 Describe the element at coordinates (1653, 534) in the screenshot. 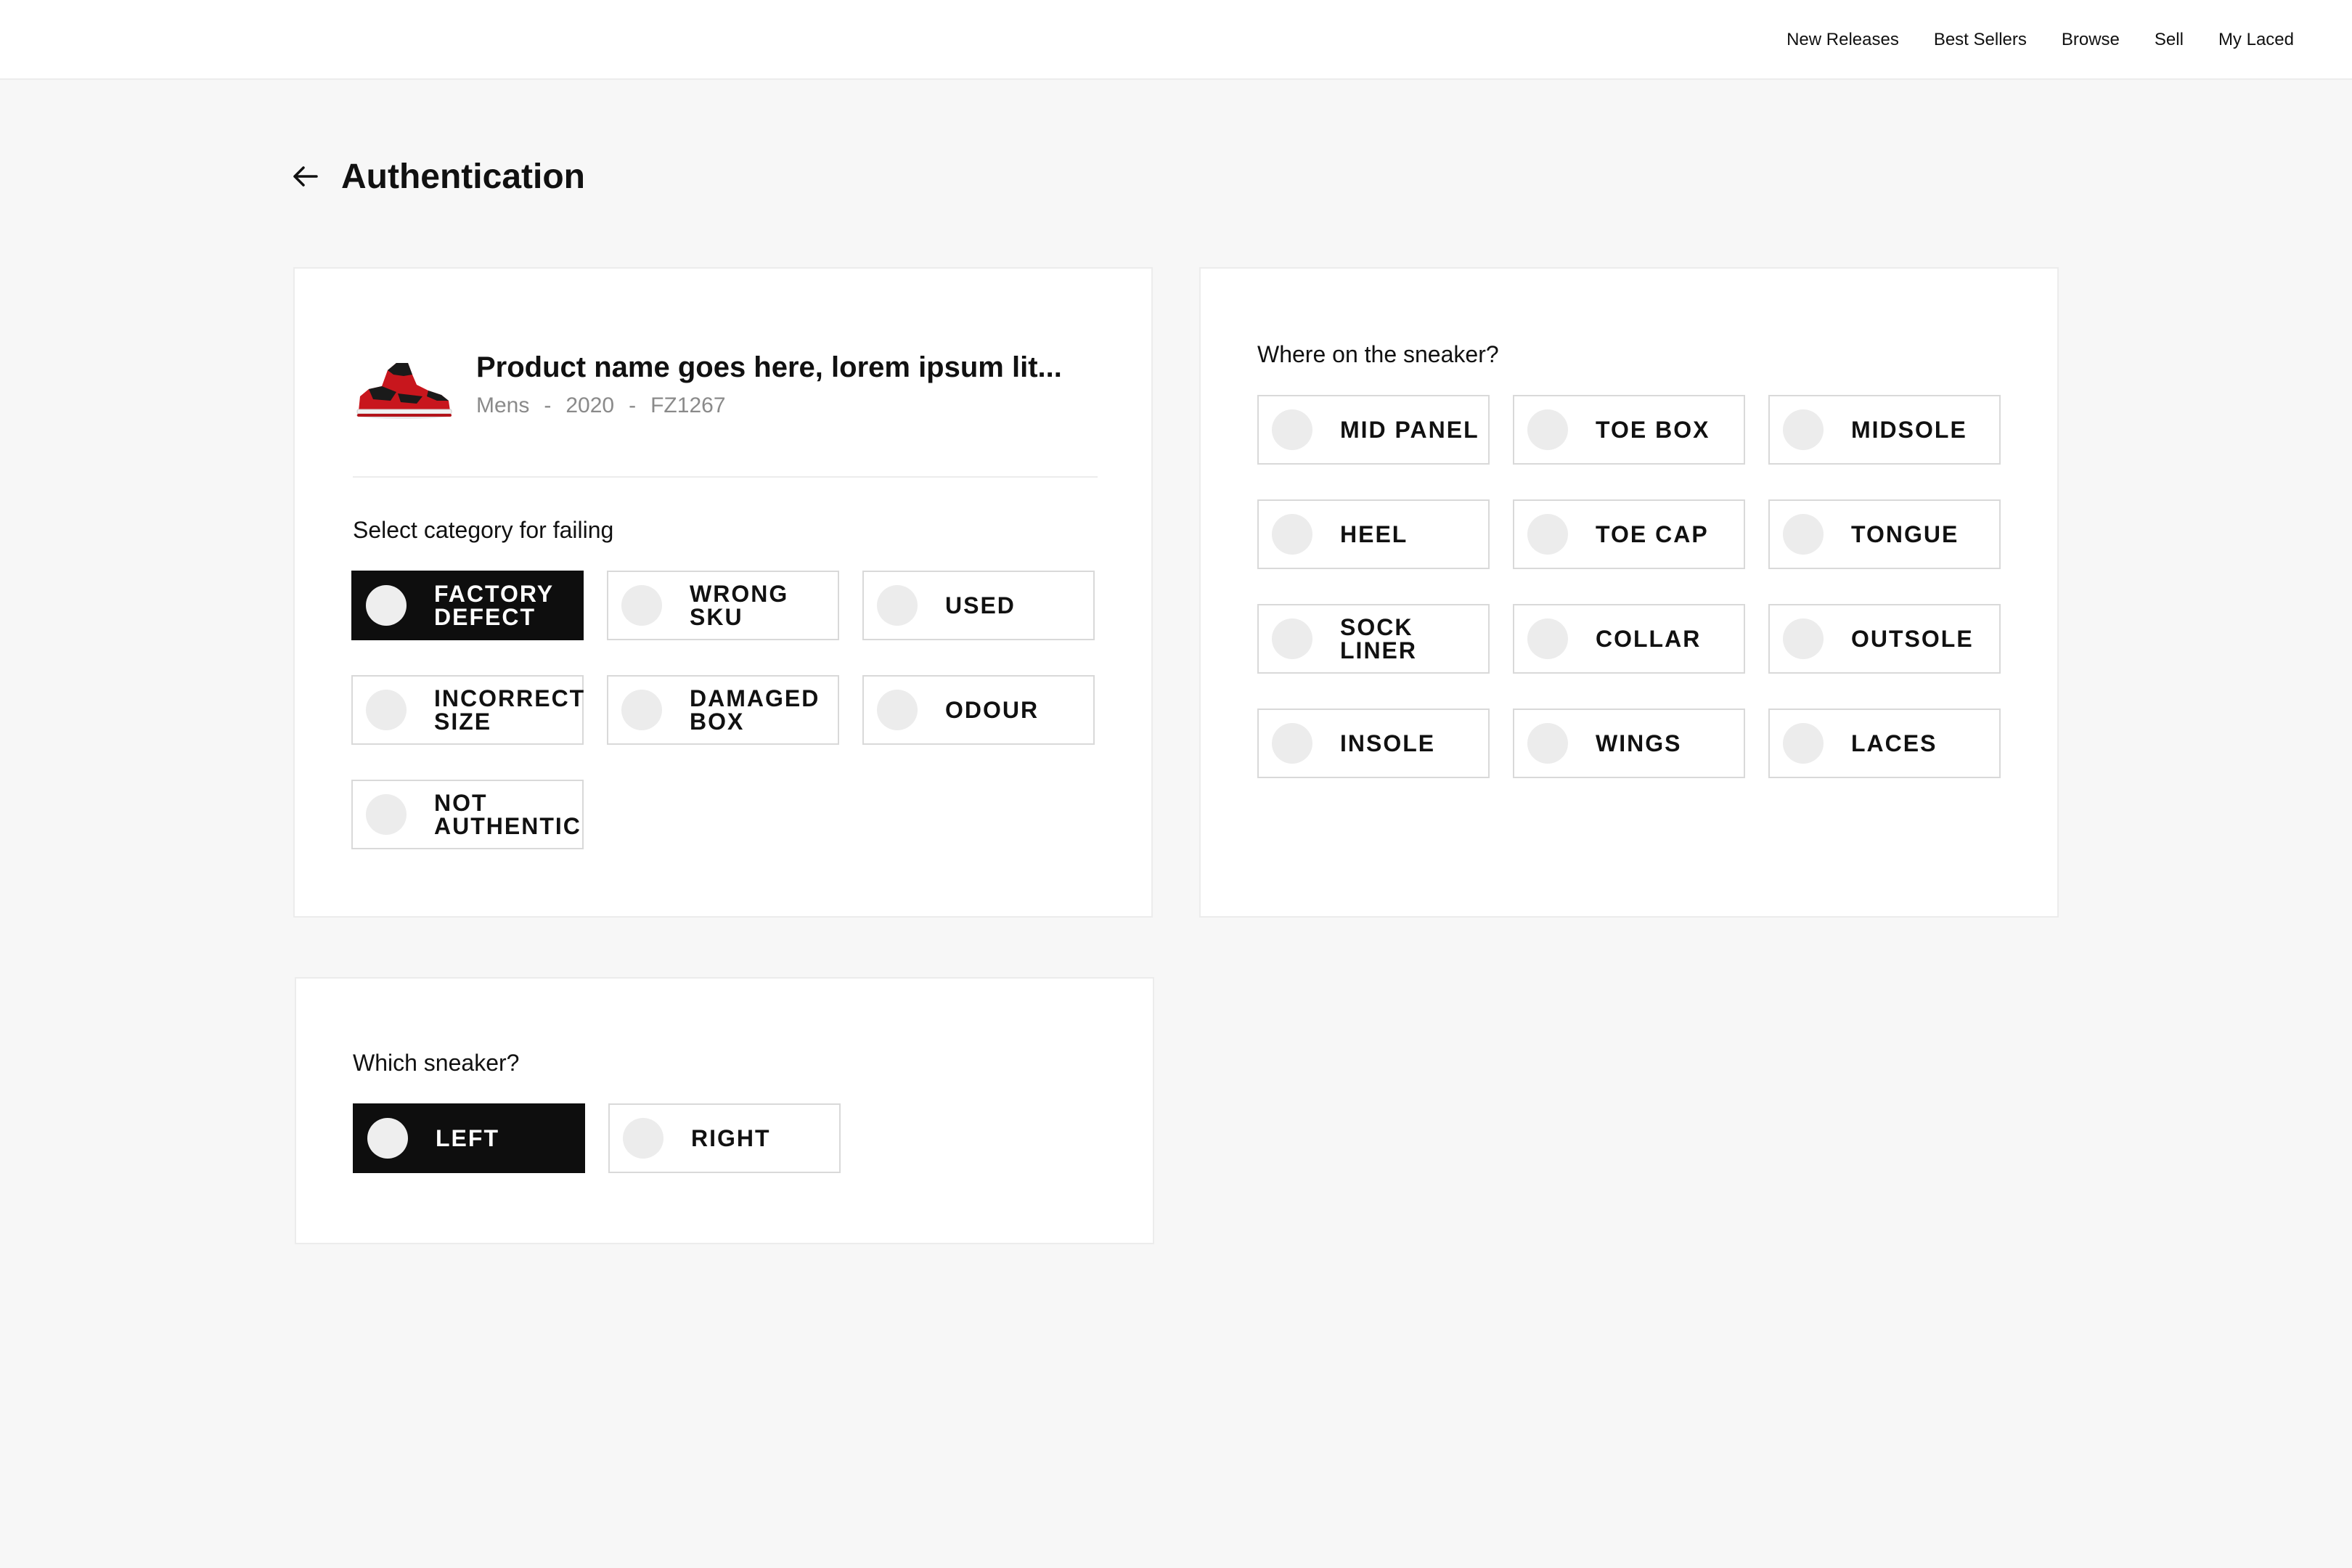

I see `option-label: Toe cap` at that location.